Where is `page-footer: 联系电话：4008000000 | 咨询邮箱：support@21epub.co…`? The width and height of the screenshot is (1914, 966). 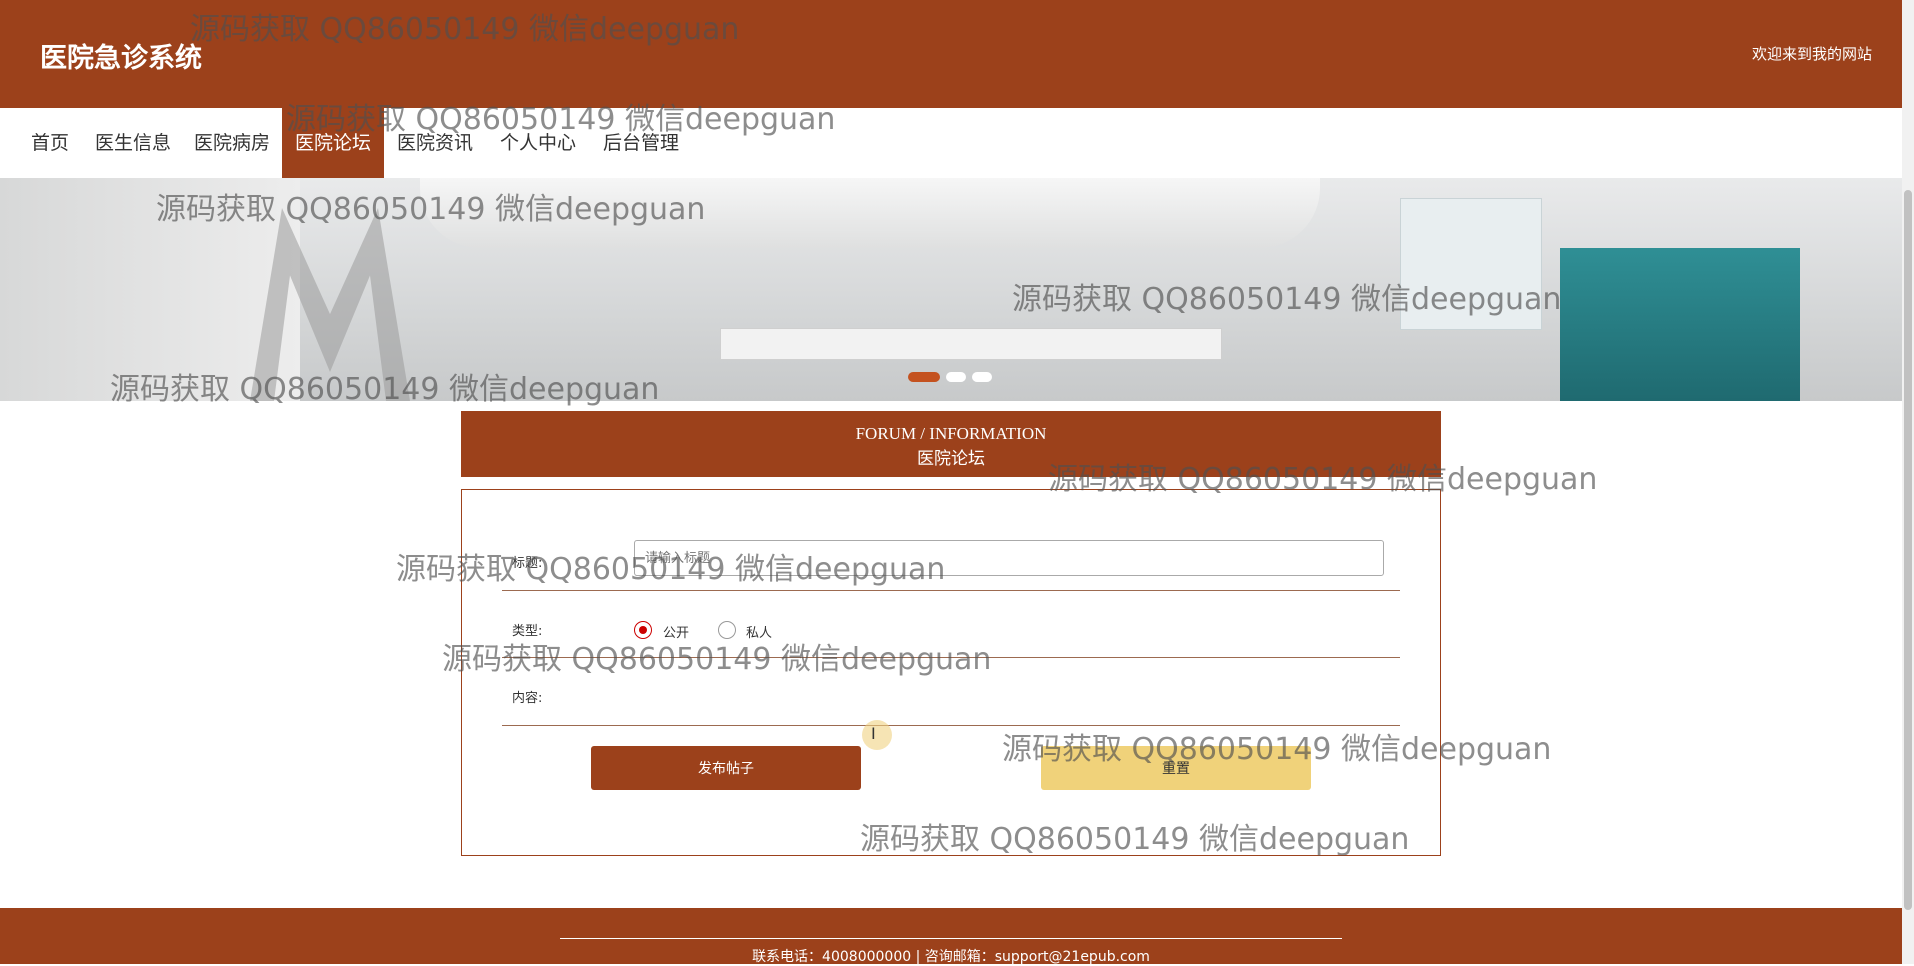
page-footer: 联系电话：4008000000 | 咨询邮箱：support@21epub.co… is located at coordinates (951, 936).